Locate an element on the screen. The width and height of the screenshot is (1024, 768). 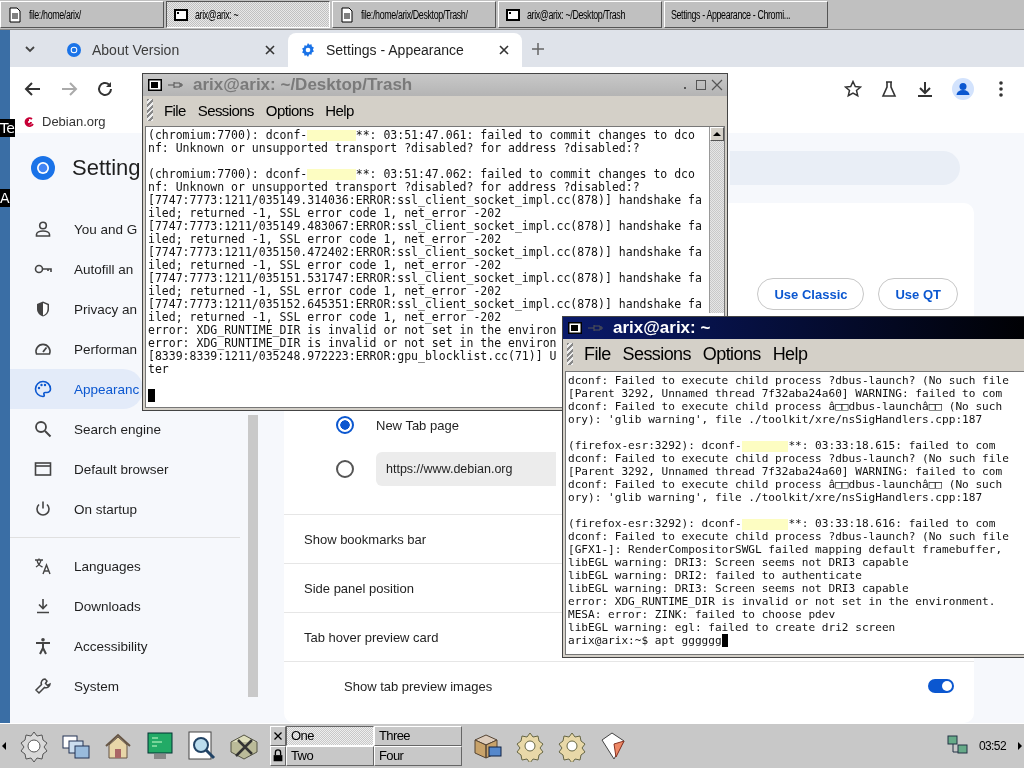
magnifier-icon is located at coordinates (202, 746).